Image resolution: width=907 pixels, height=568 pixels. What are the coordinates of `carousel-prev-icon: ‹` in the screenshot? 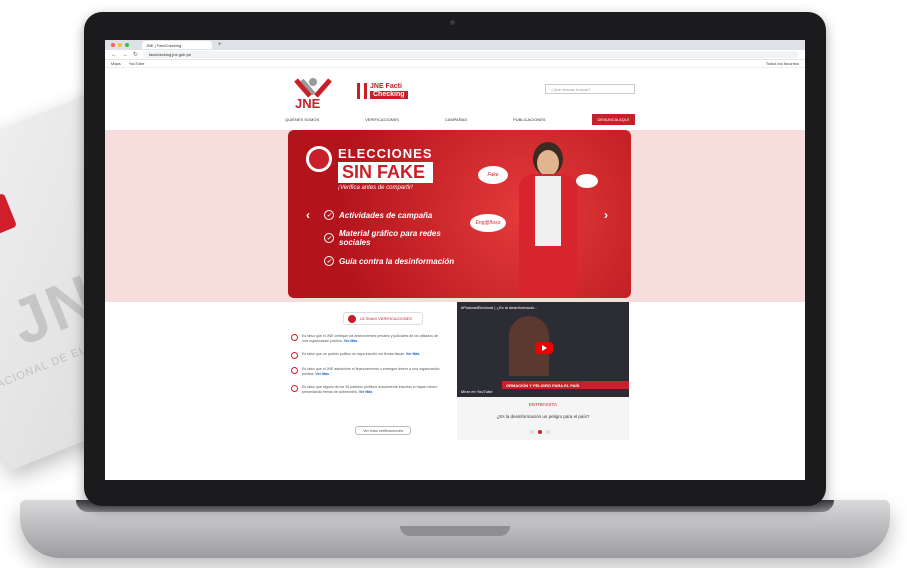 It's located at (308, 215).